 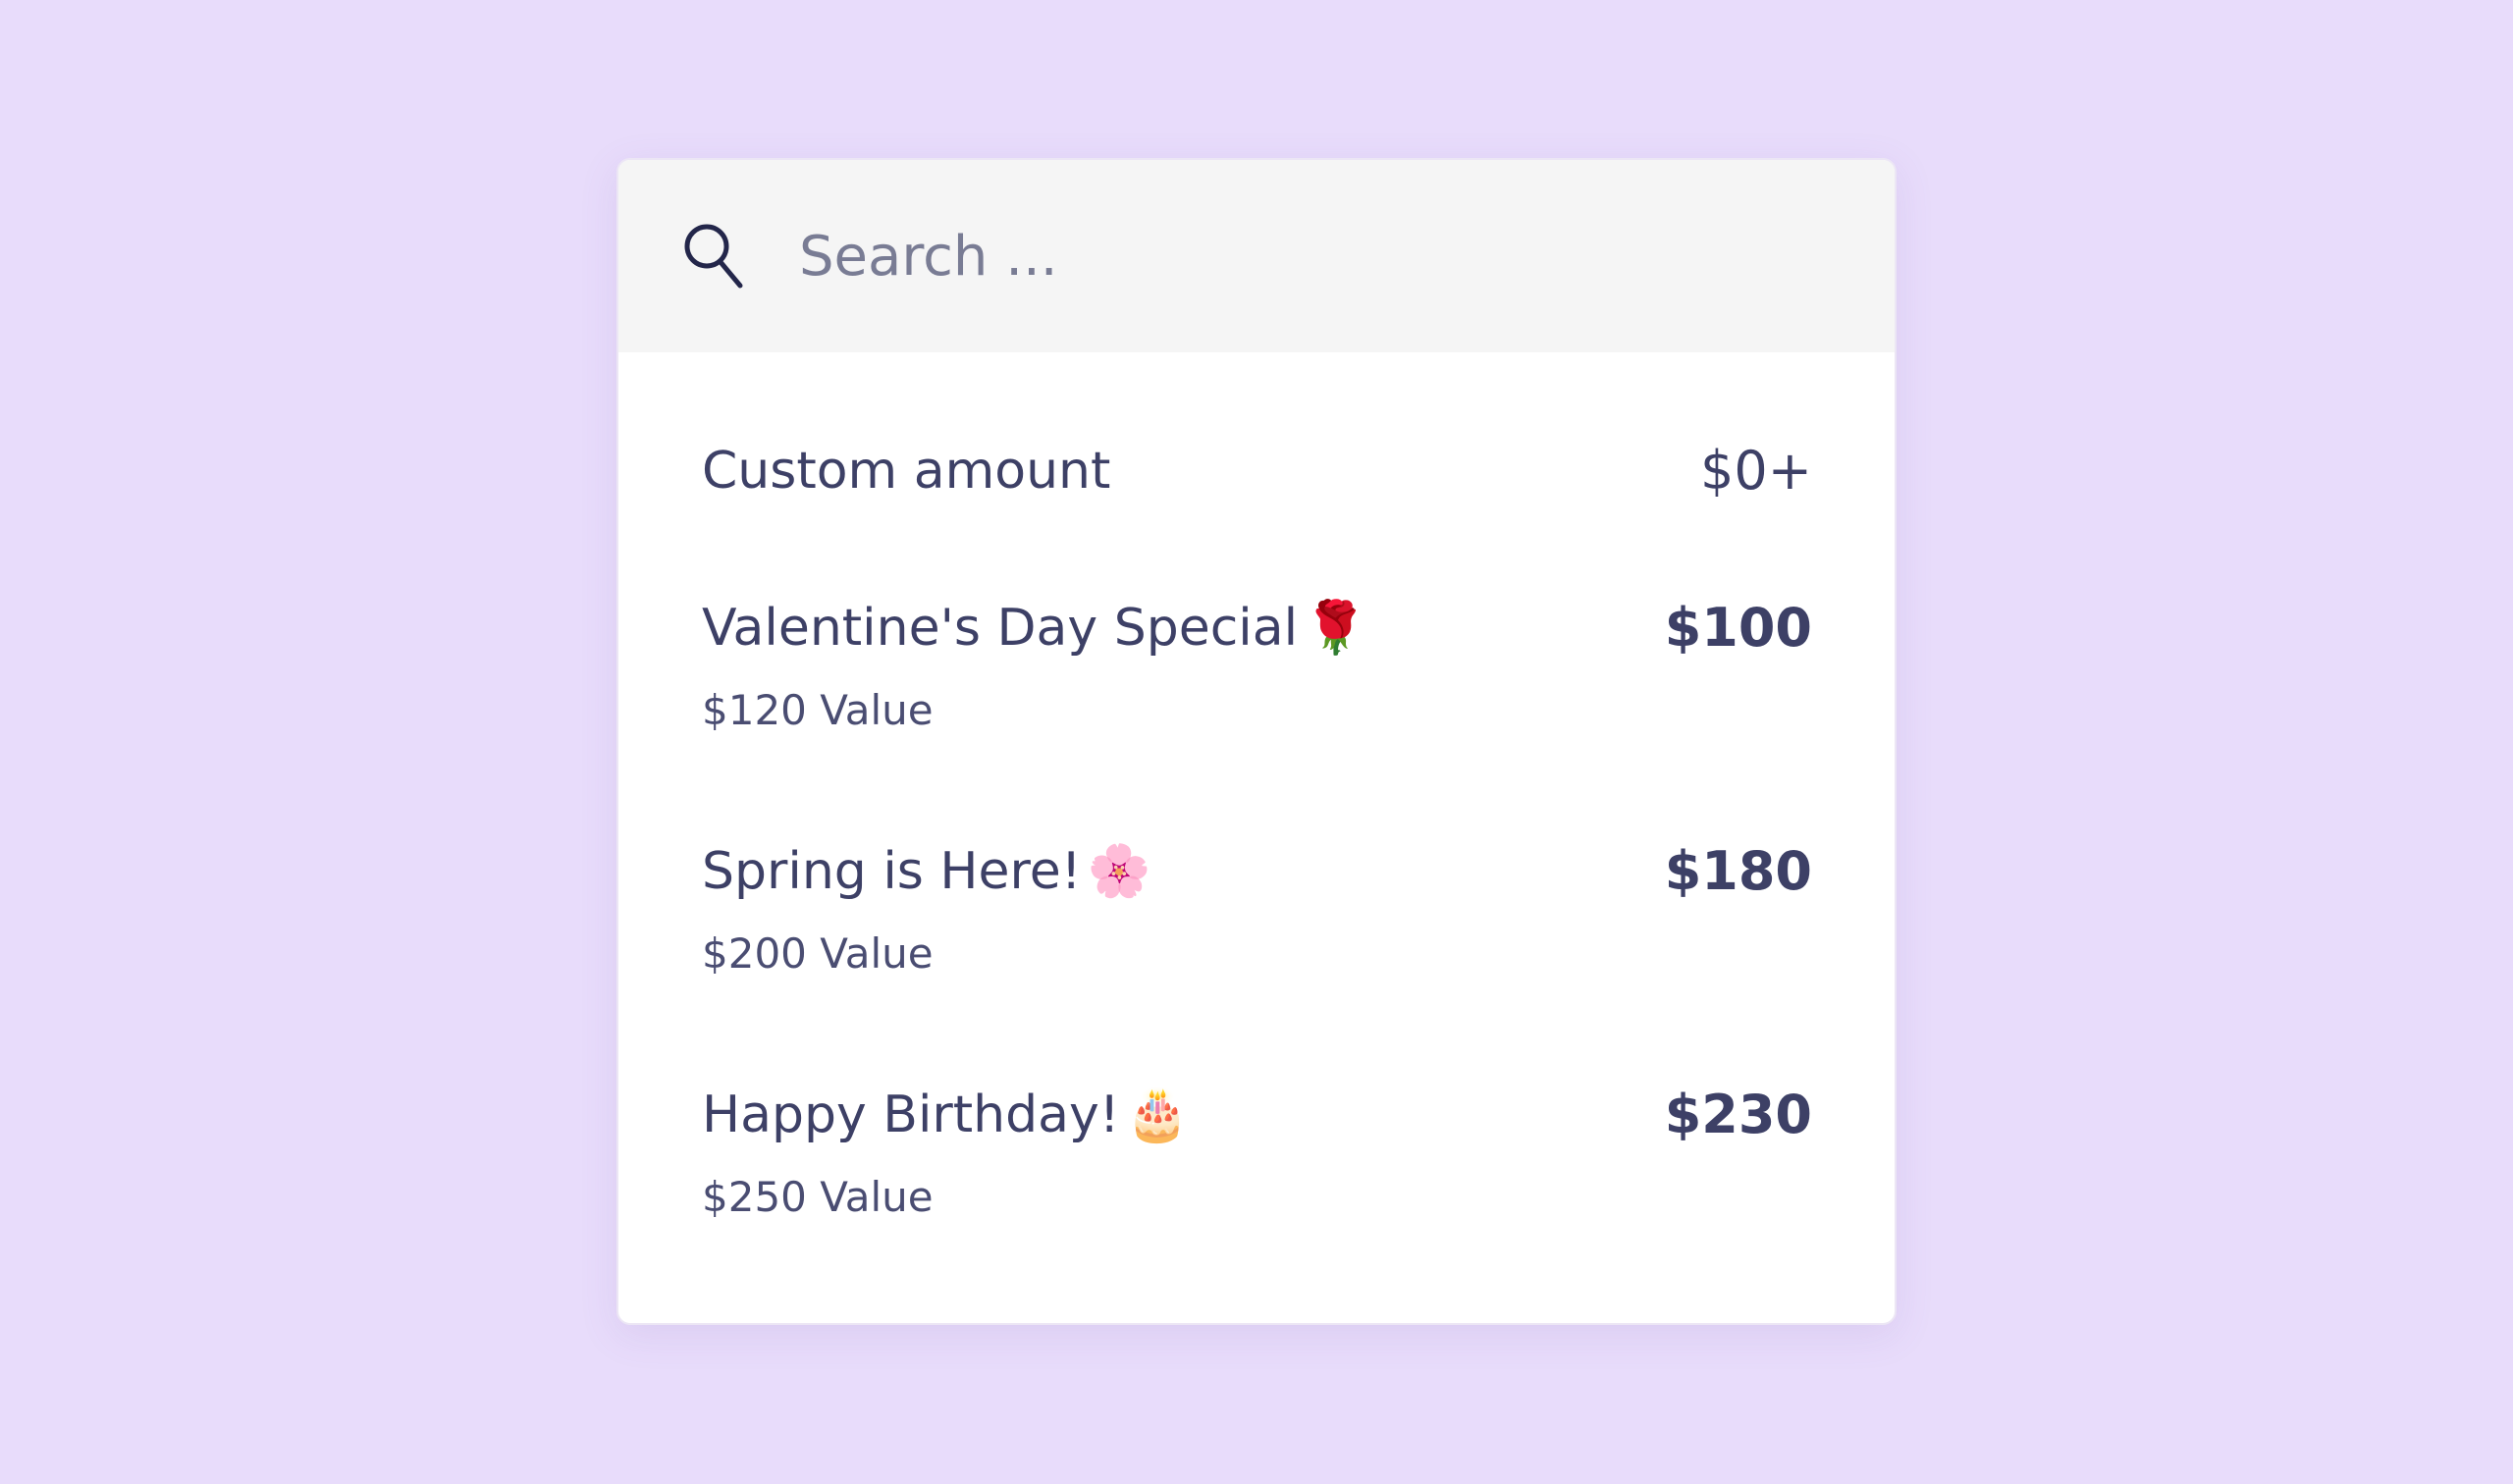 I want to click on search-icon, so click(x=715, y=256).